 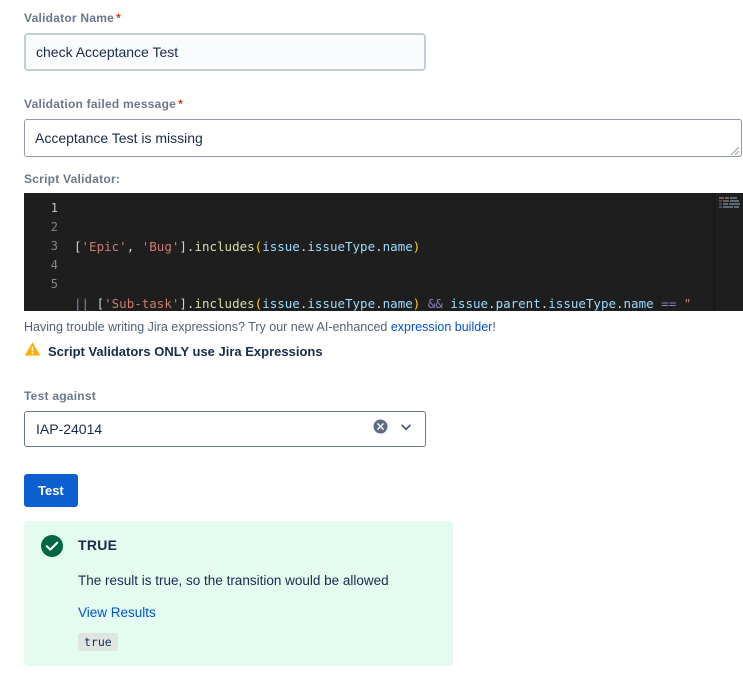 What do you see at coordinates (54, 265) in the screenshot?
I see `line-number: 4` at bounding box center [54, 265].